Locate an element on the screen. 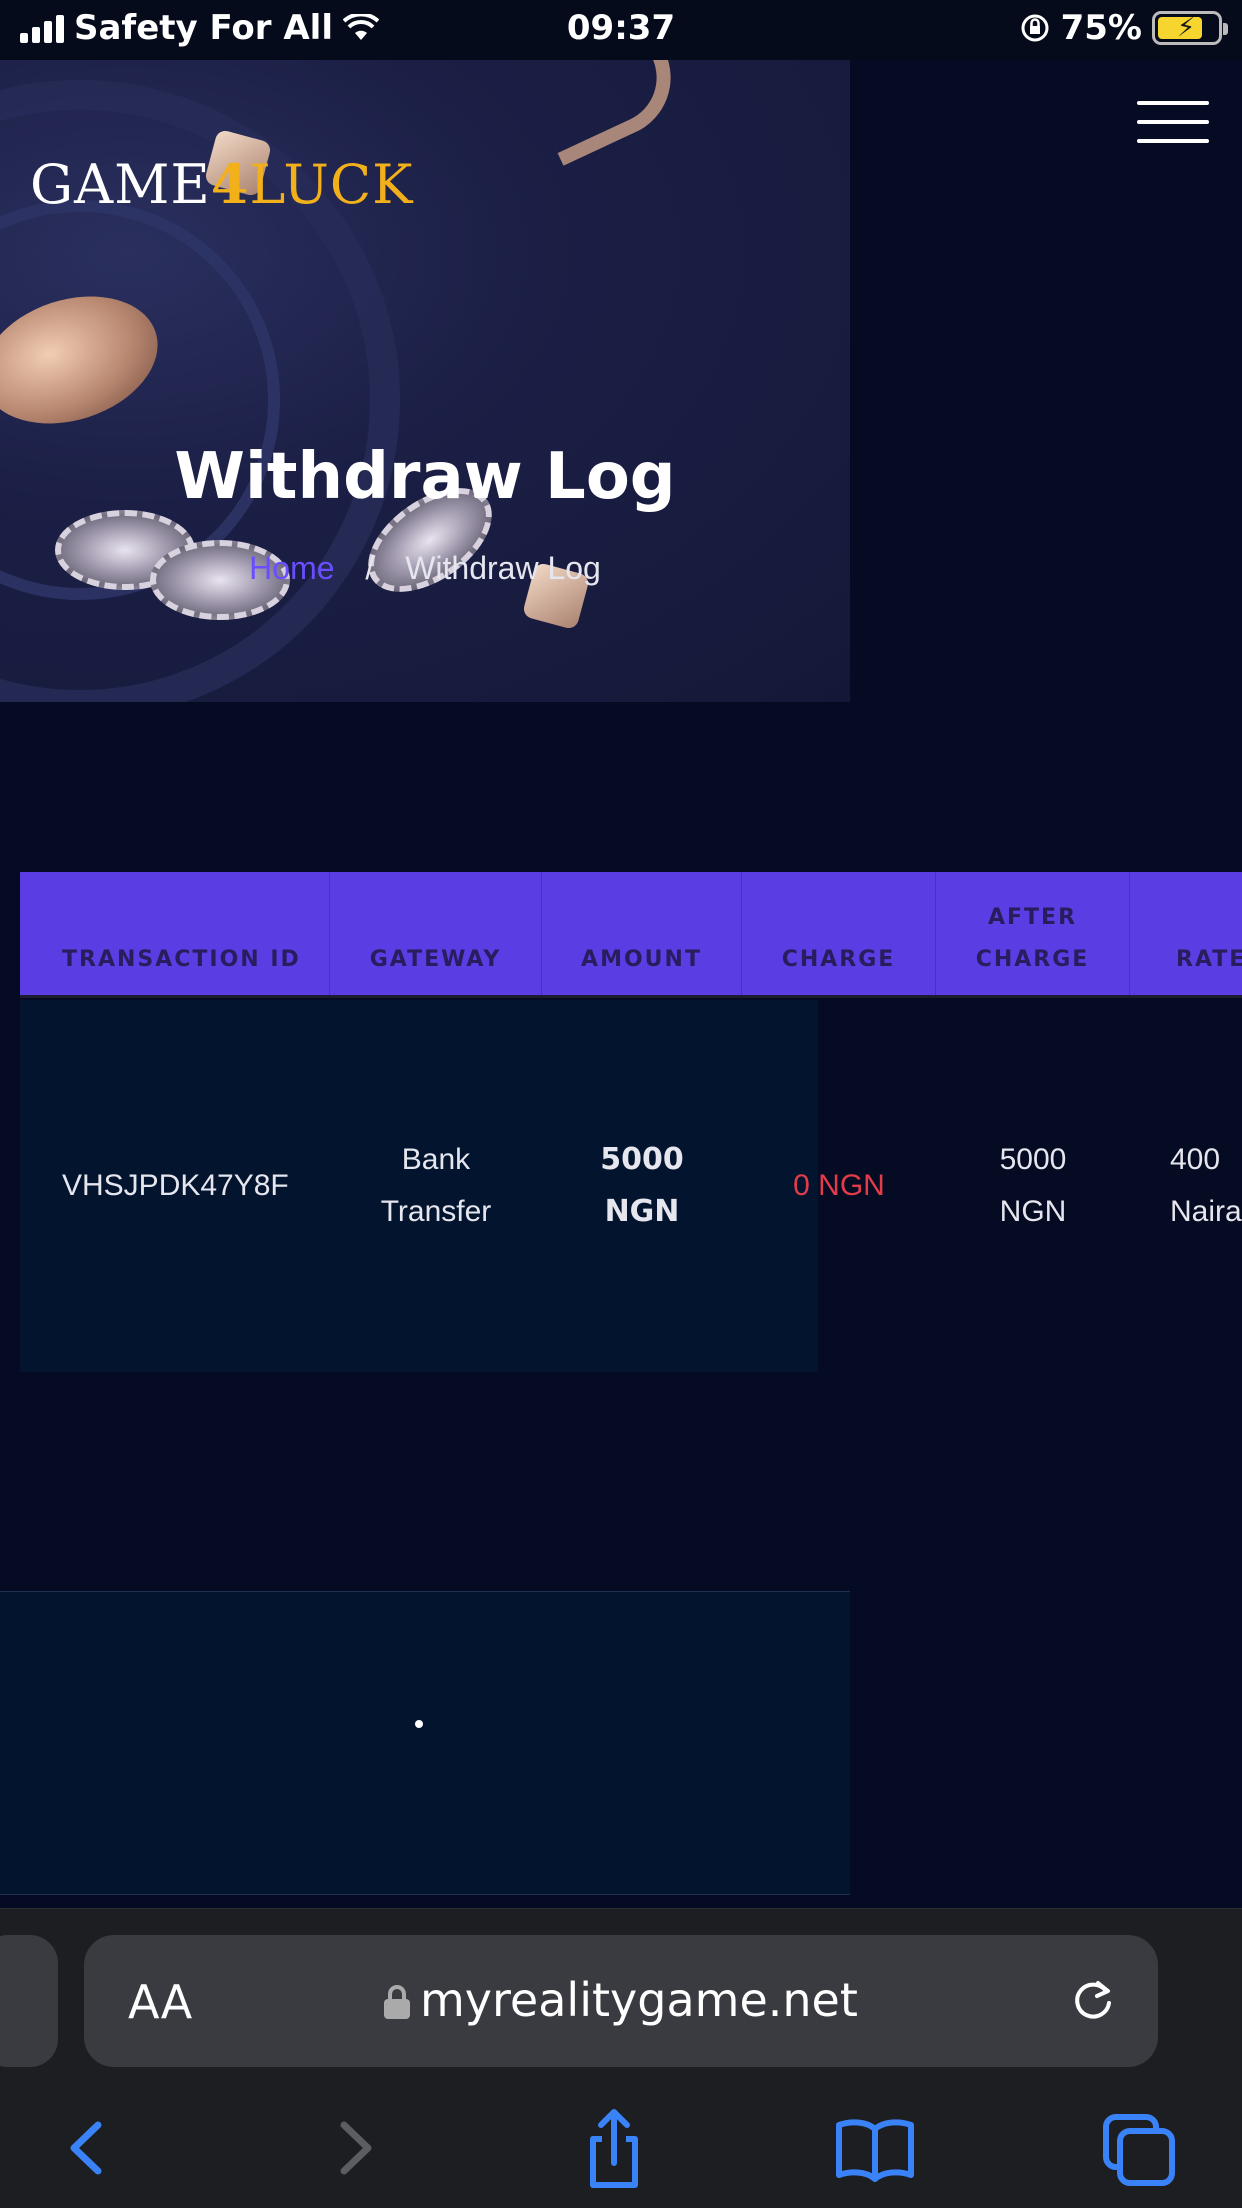 The width and height of the screenshot is (1242, 2208). logo-prefix: GAME is located at coordinates (120, 184).